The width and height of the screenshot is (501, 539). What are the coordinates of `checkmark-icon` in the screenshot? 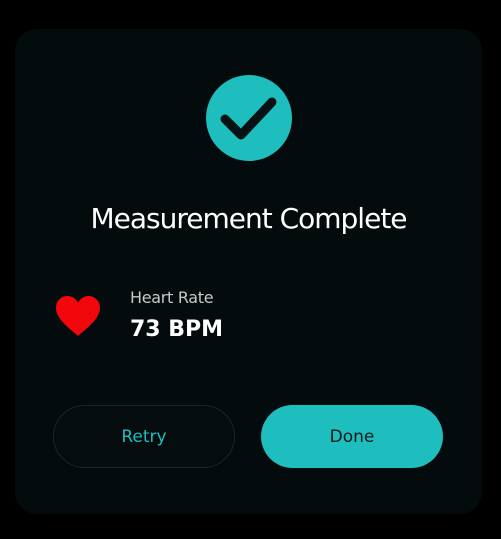 It's located at (249, 118).